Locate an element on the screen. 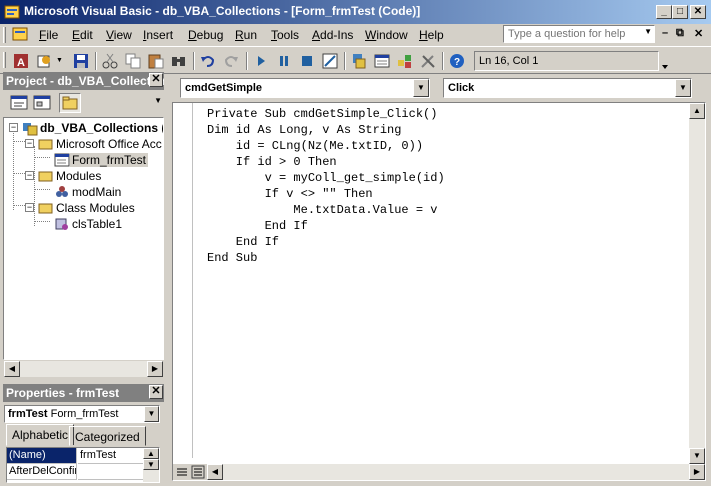 The width and height of the screenshot is (711, 486). toolbox-icon is located at coordinates (428, 61).